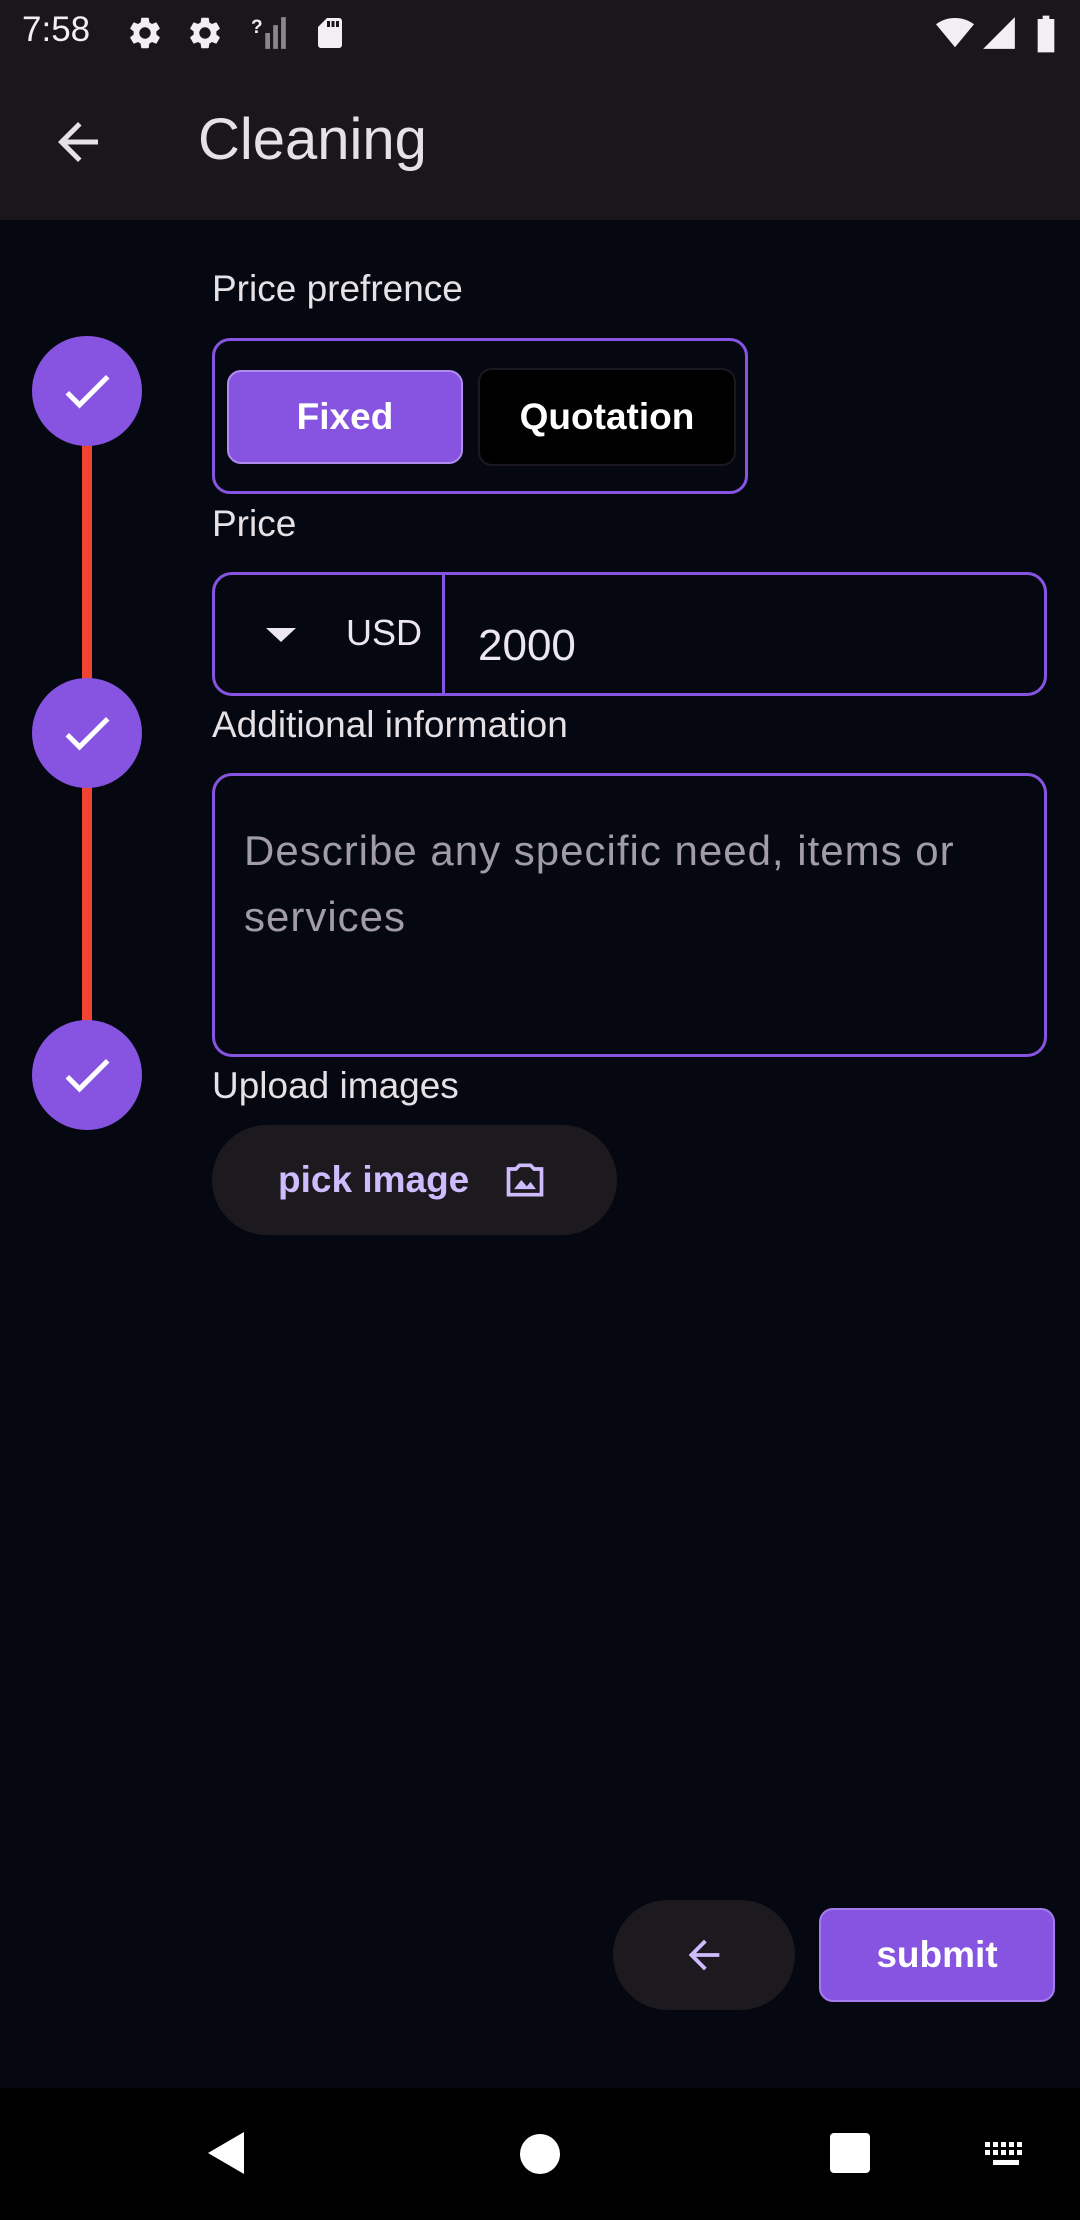  What do you see at coordinates (345, 417) in the screenshot?
I see `option-fixed-button: Fixed` at bounding box center [345, 417].